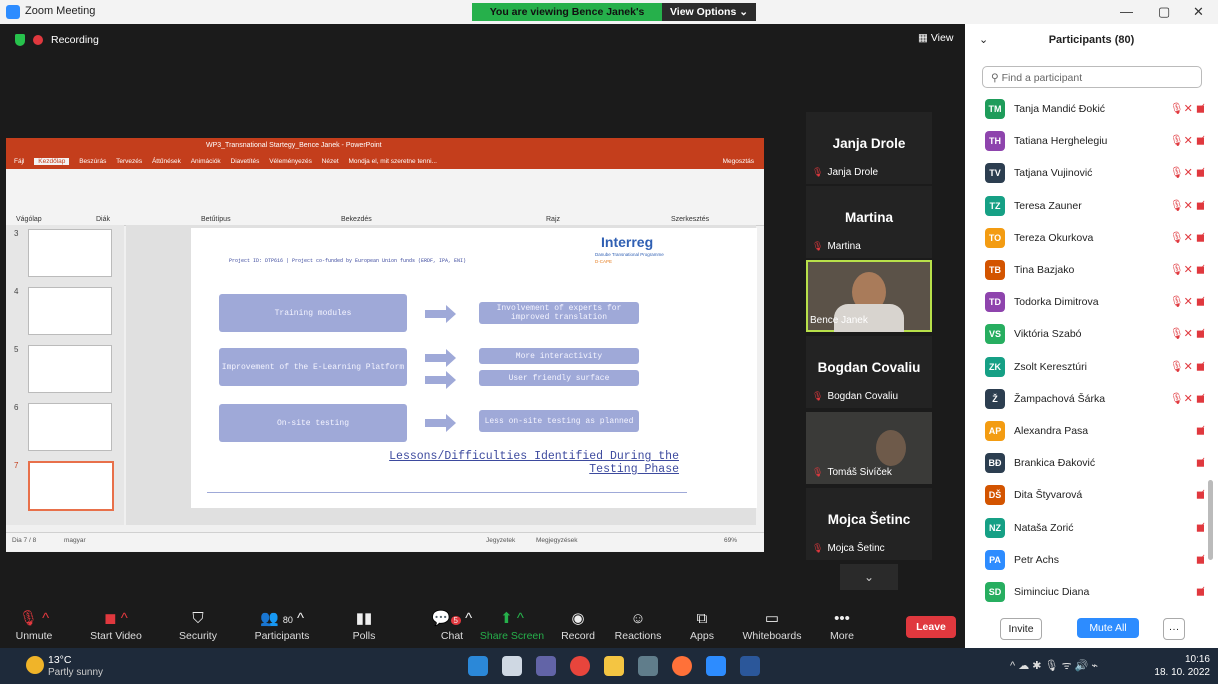 This screenshot has height=684, width=1218. What do you see at coordinates (983, 40) in the screenshot?
I see `collapse-panel-chevron-icon: ⌄` at bounding box center [983, 40].